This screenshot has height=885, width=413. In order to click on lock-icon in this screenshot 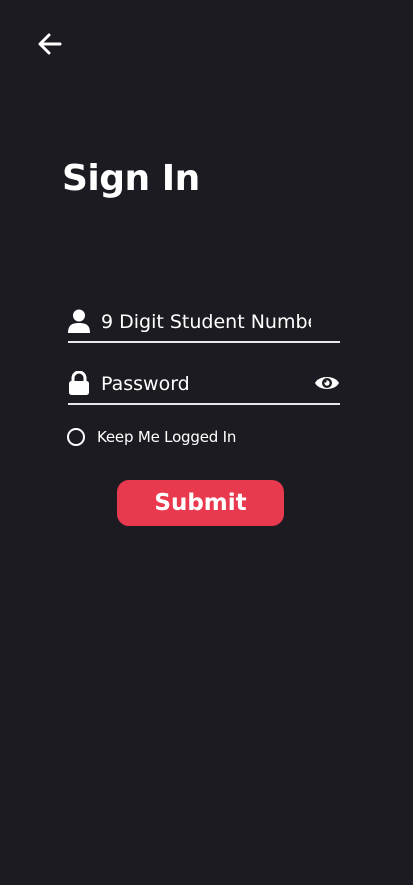, I will do `click(79, 383)`.